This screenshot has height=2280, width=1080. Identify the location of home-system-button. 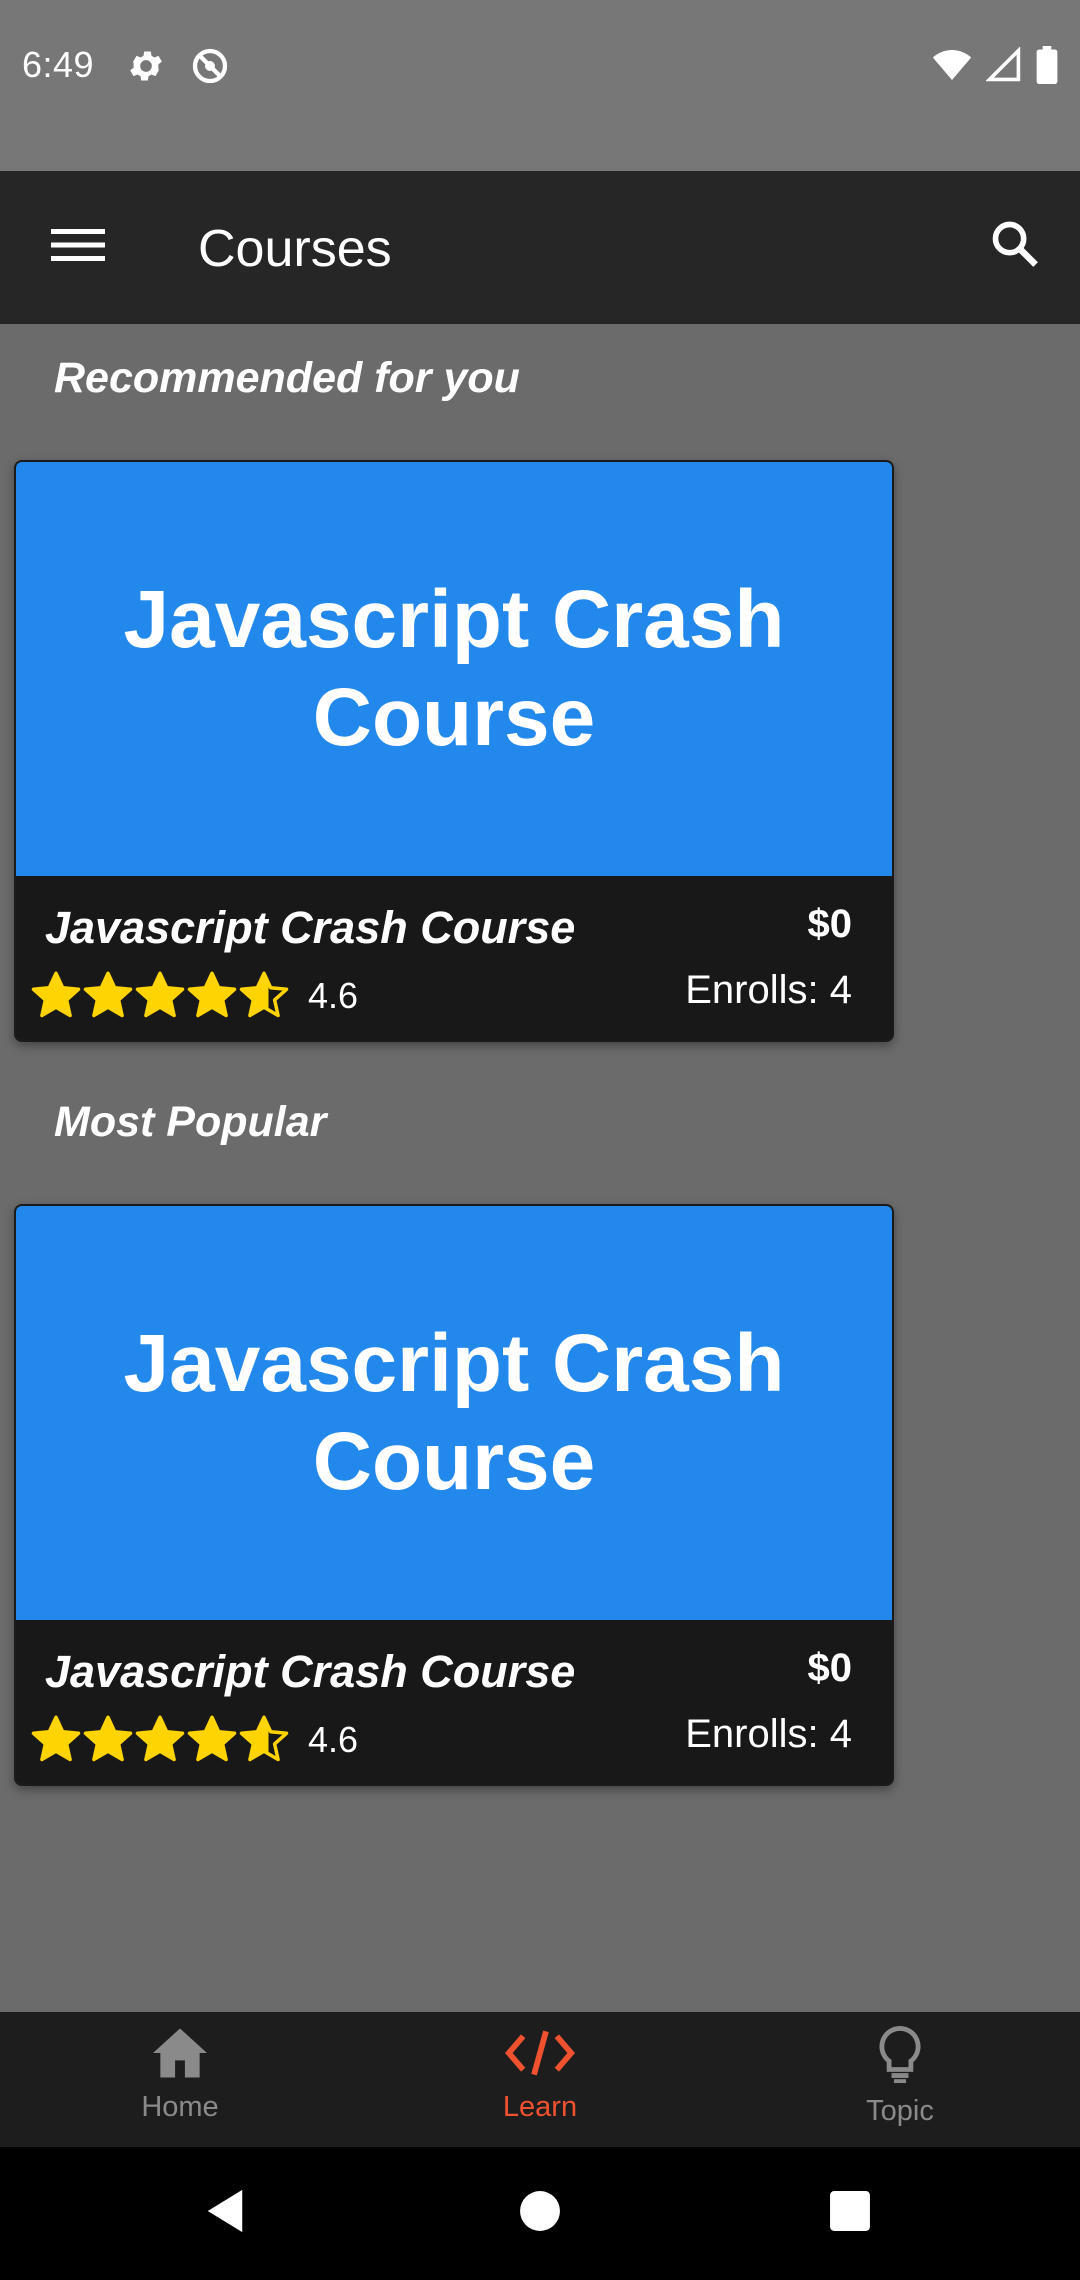
(540, 2213).